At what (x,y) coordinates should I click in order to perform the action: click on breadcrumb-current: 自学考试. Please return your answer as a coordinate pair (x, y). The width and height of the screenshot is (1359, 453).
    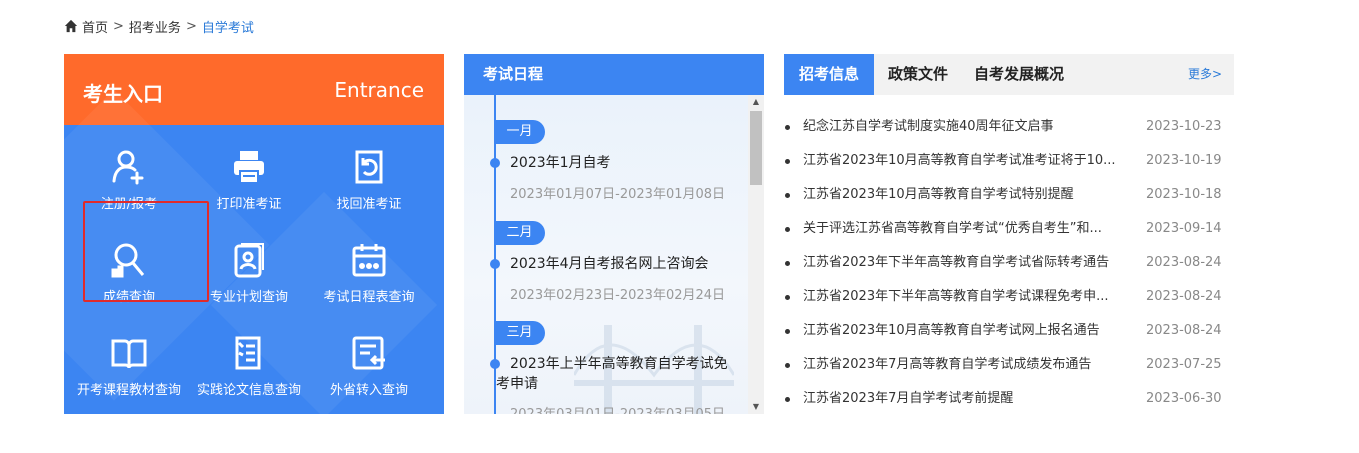
    Looking at the image, I should click on (227, 28).